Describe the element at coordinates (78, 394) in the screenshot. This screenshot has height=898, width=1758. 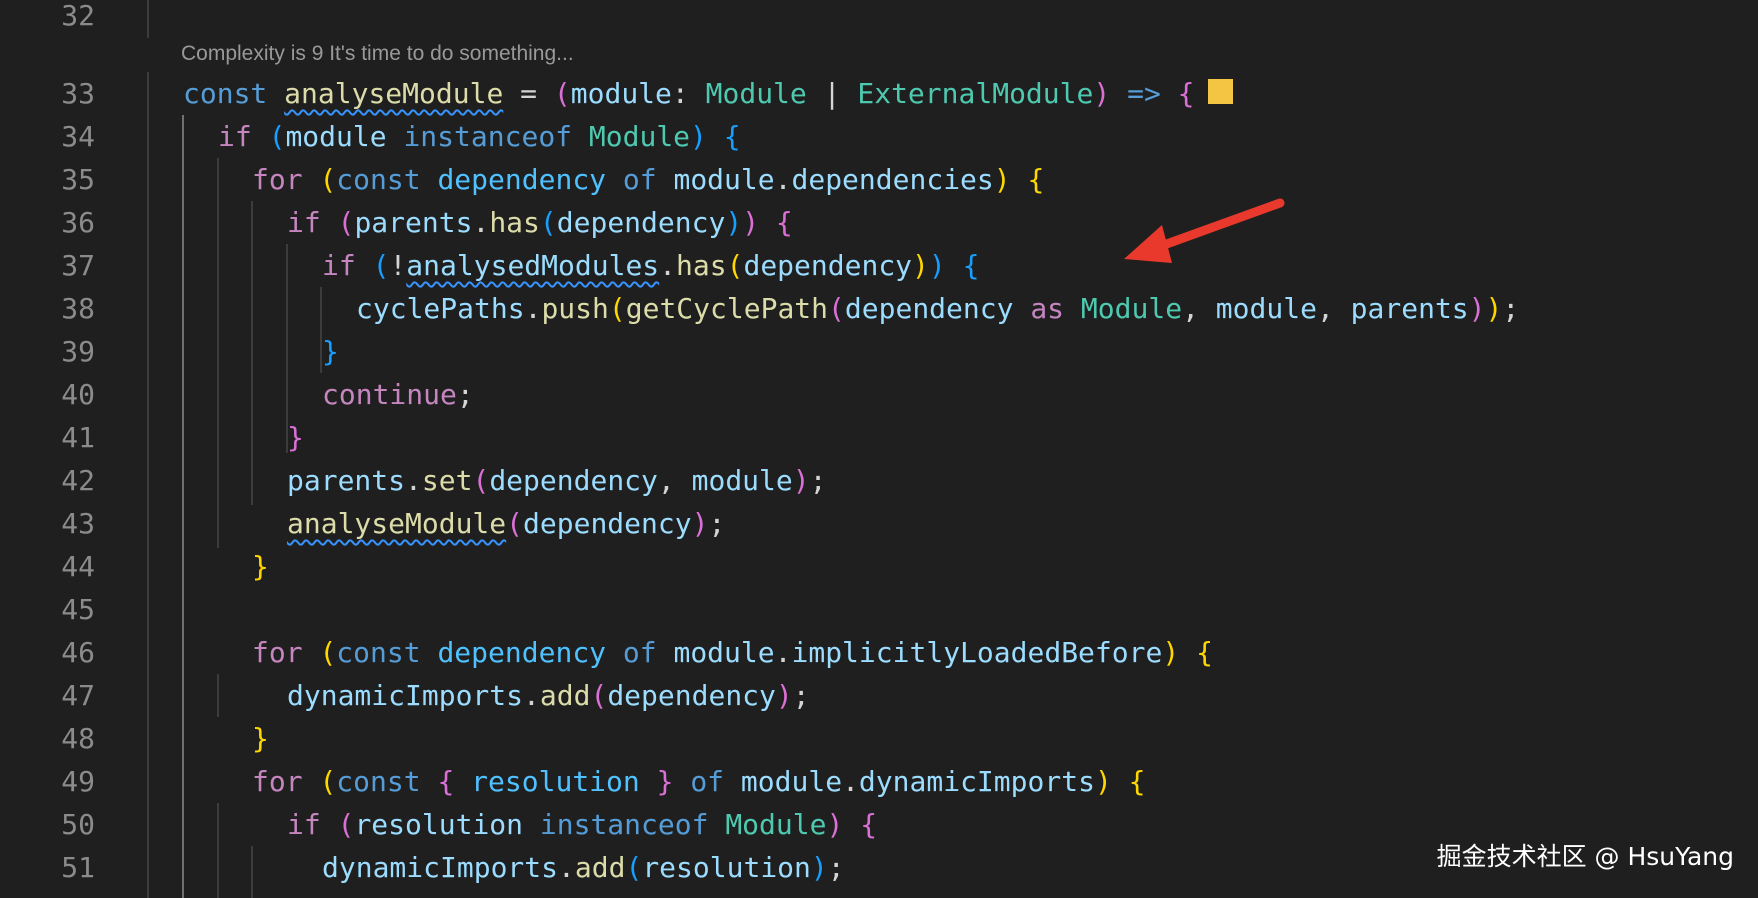
I see `line-number: 40` at that location.